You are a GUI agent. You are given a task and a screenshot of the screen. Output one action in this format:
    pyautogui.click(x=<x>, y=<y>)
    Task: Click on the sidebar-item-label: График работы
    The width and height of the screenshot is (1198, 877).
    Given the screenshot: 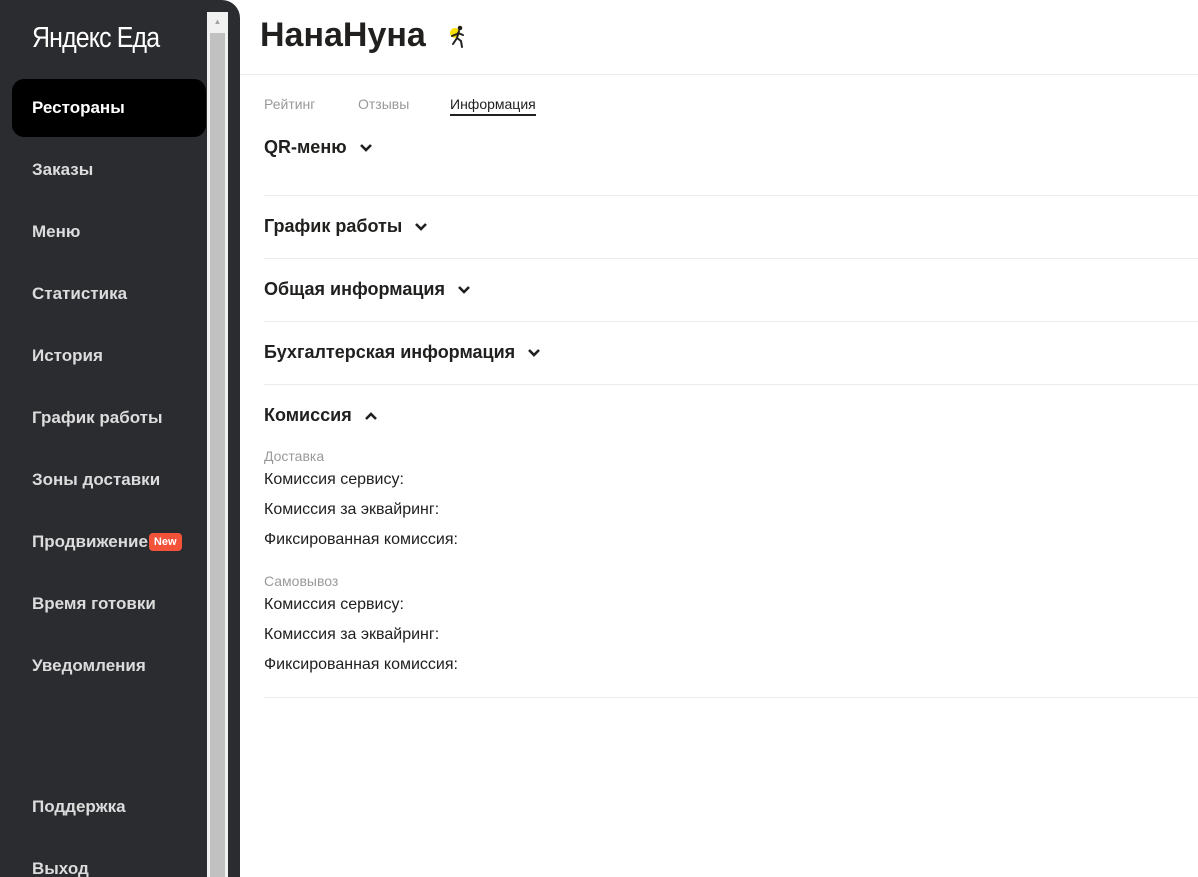 What is the action you would take?
    pyautogui.click(x=97, y=417)
    